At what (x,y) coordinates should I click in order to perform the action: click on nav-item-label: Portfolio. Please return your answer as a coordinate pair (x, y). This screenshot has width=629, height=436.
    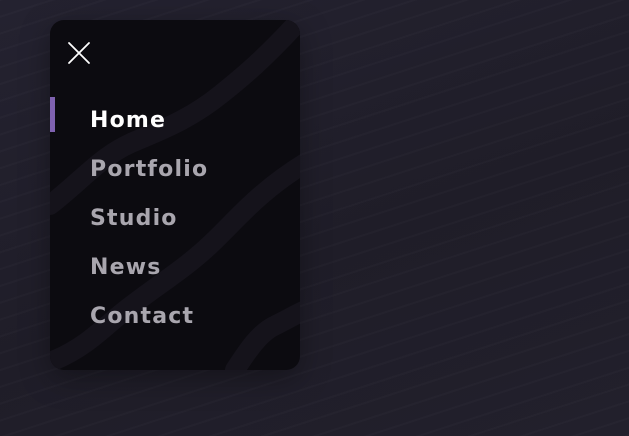
    Looking at the image, I should click on (149, 169).